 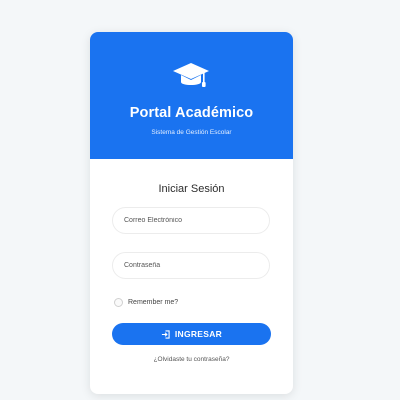 I want to click on app-subtitle: Sistema de Gestión Escolar, so click(x=191, y=132).